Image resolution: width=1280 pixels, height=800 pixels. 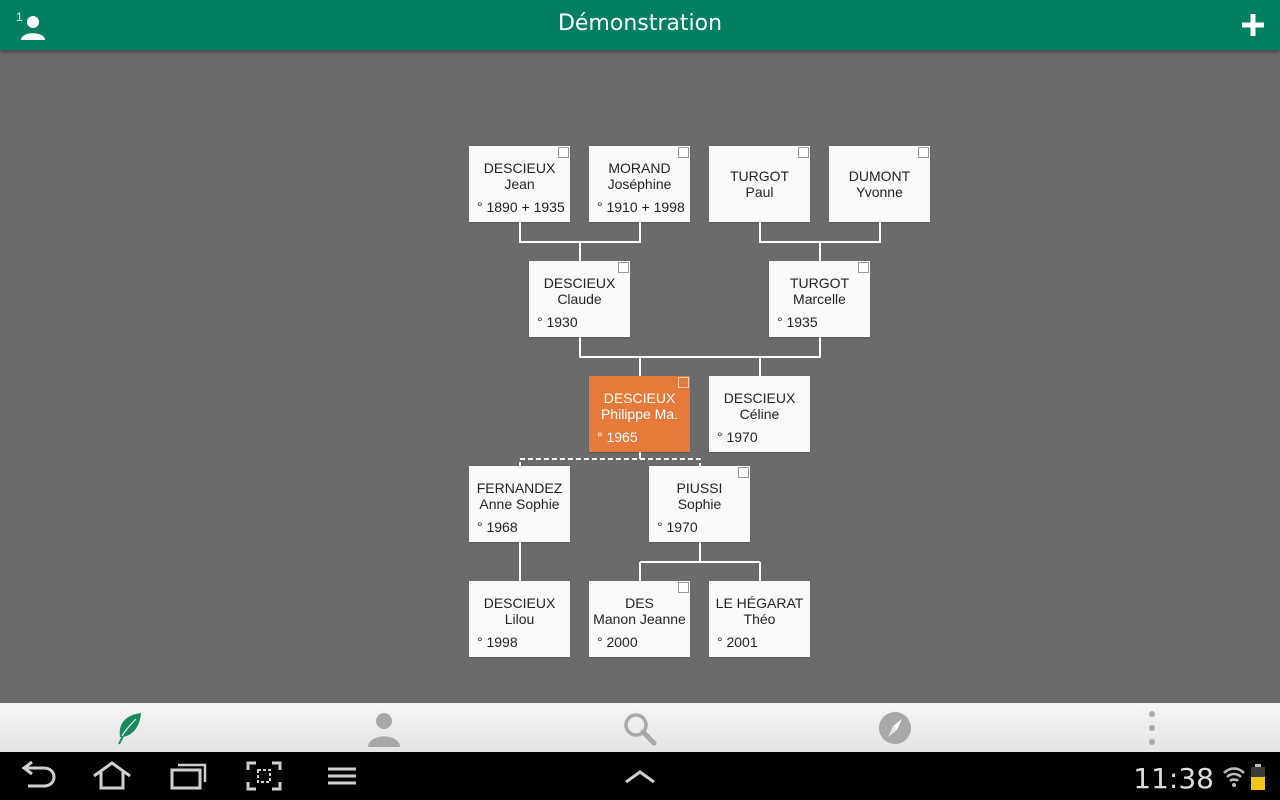 I want to click on back-button, so click(x=38, y=776).